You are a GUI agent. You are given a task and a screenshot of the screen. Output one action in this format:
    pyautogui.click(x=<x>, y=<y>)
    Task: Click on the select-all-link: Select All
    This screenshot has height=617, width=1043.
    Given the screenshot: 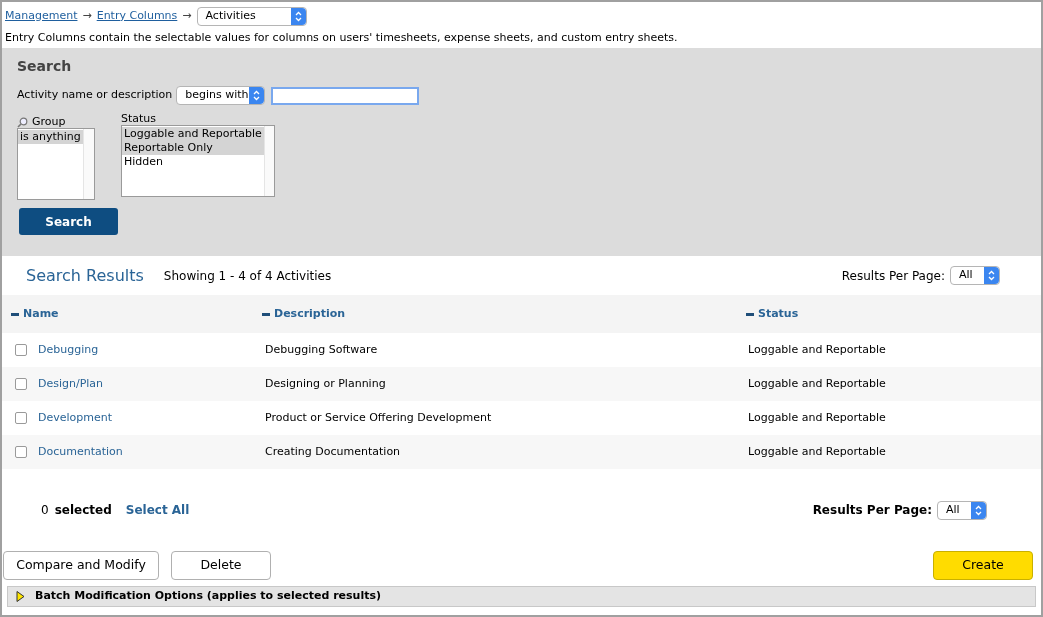 What is the action you would take?
    pyautogui.click(x=157, y=510)
    